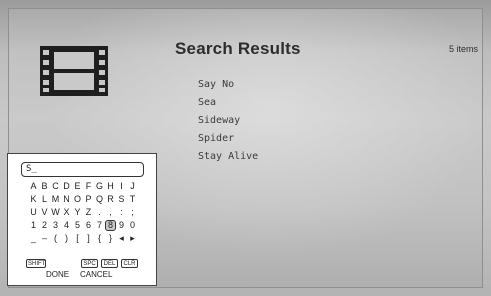 The image size is (491, 296). I want to click on key-row-4: 1 2 3 4 5 6 7 8 9 0, so click(83, 225).